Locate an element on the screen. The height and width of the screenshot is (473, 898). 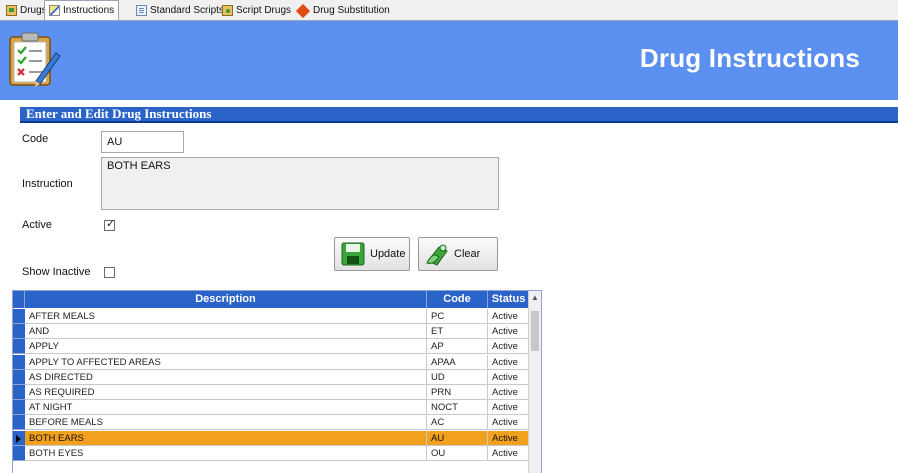
table-row: AS DIRECTED UD Active is located at coordinates (271, 377).